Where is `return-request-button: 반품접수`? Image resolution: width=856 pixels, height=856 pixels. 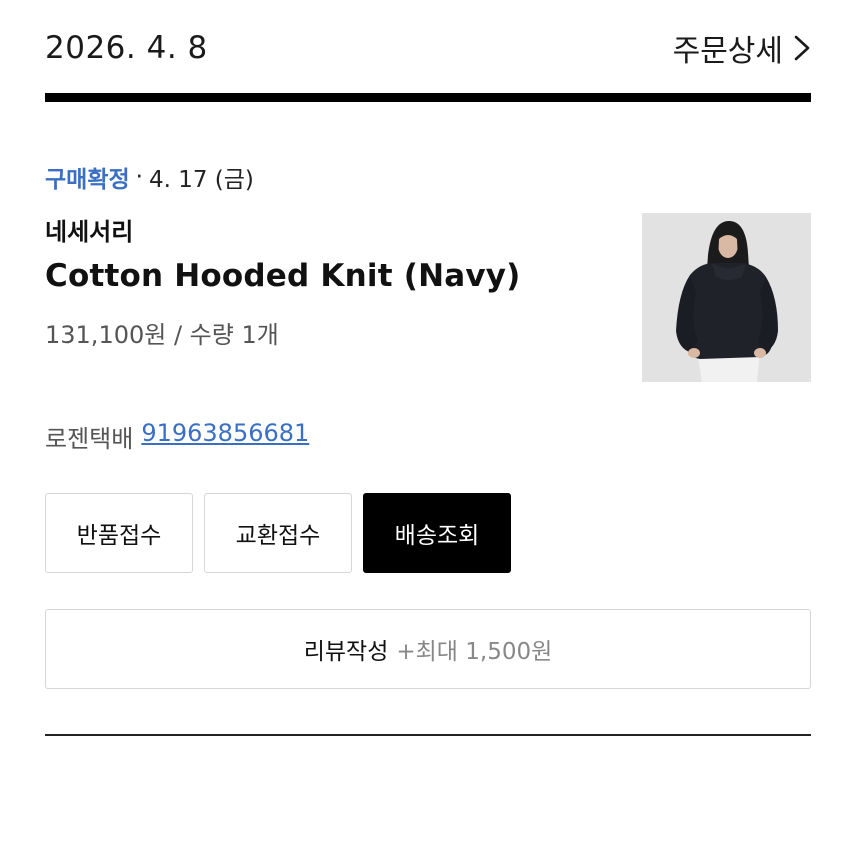 return-request-button: 반품접수 is located at coordinates (119, 533).